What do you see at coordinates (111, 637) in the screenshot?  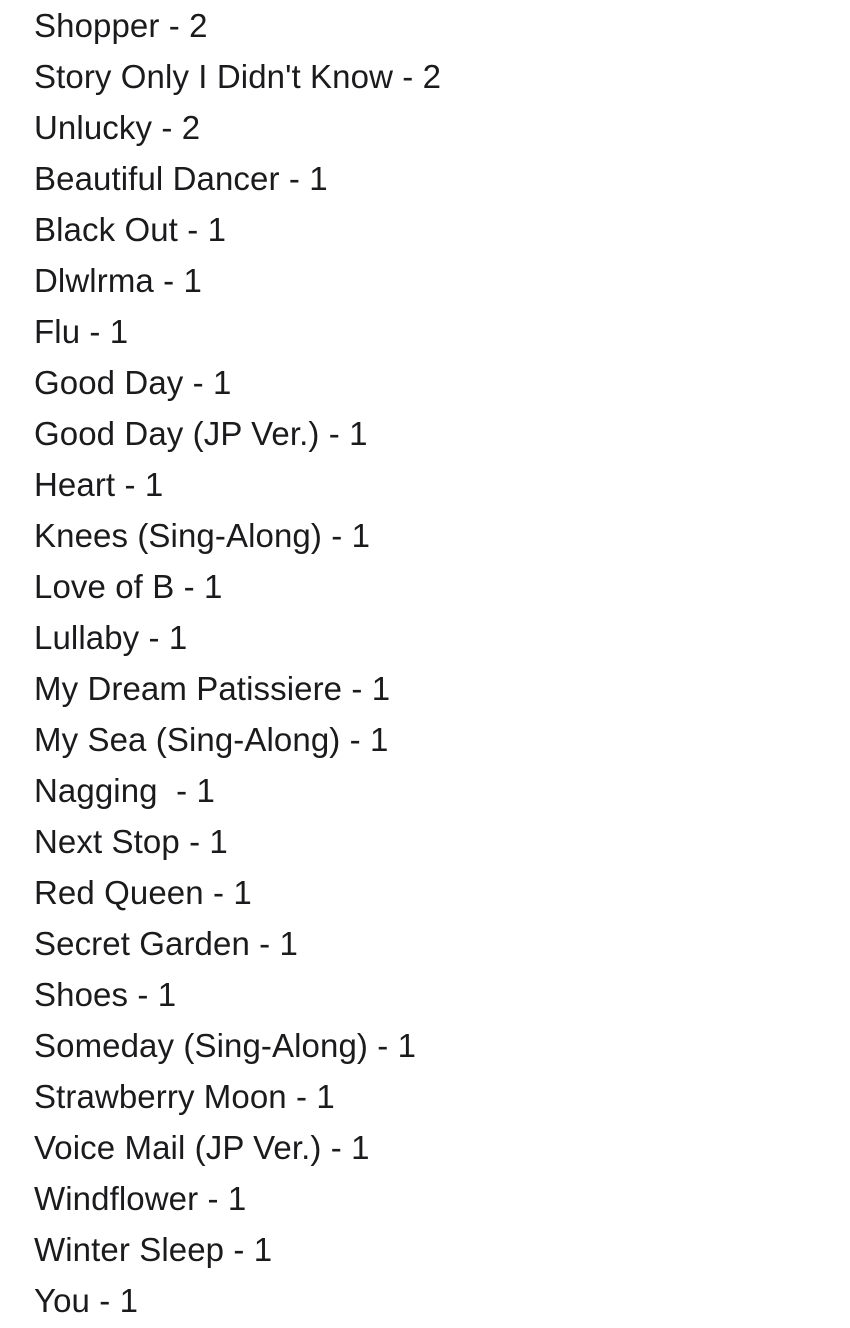 I see `list-item: Lullaby - 1` at bounding box center [111, 637].